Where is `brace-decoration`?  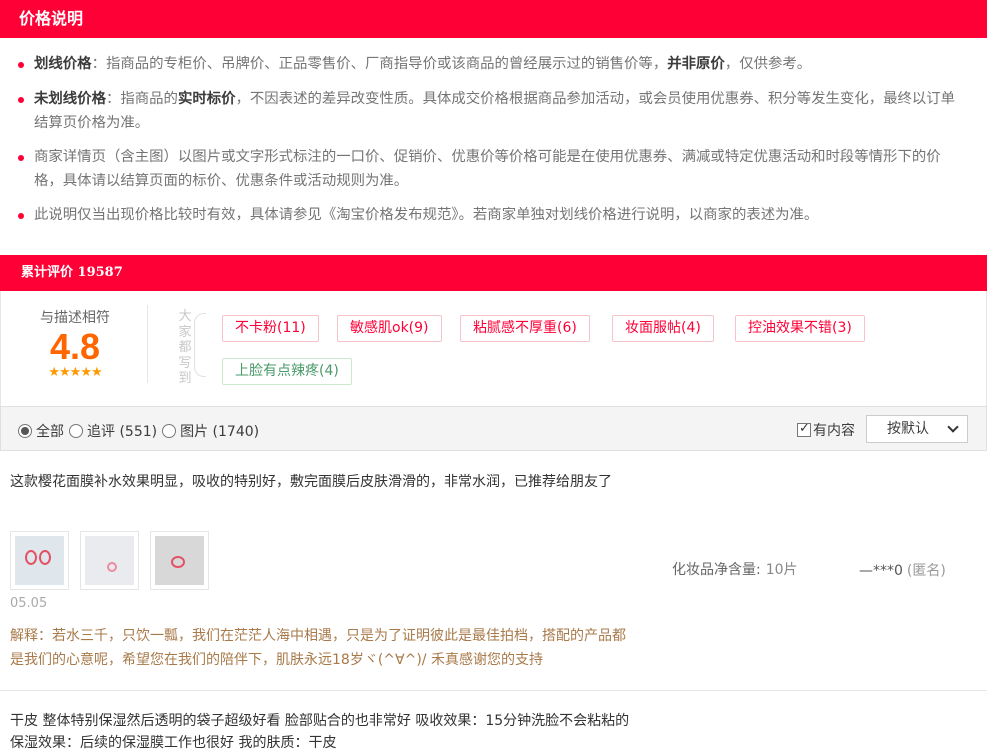
brace-decoration is located at coordinates (200, 345).